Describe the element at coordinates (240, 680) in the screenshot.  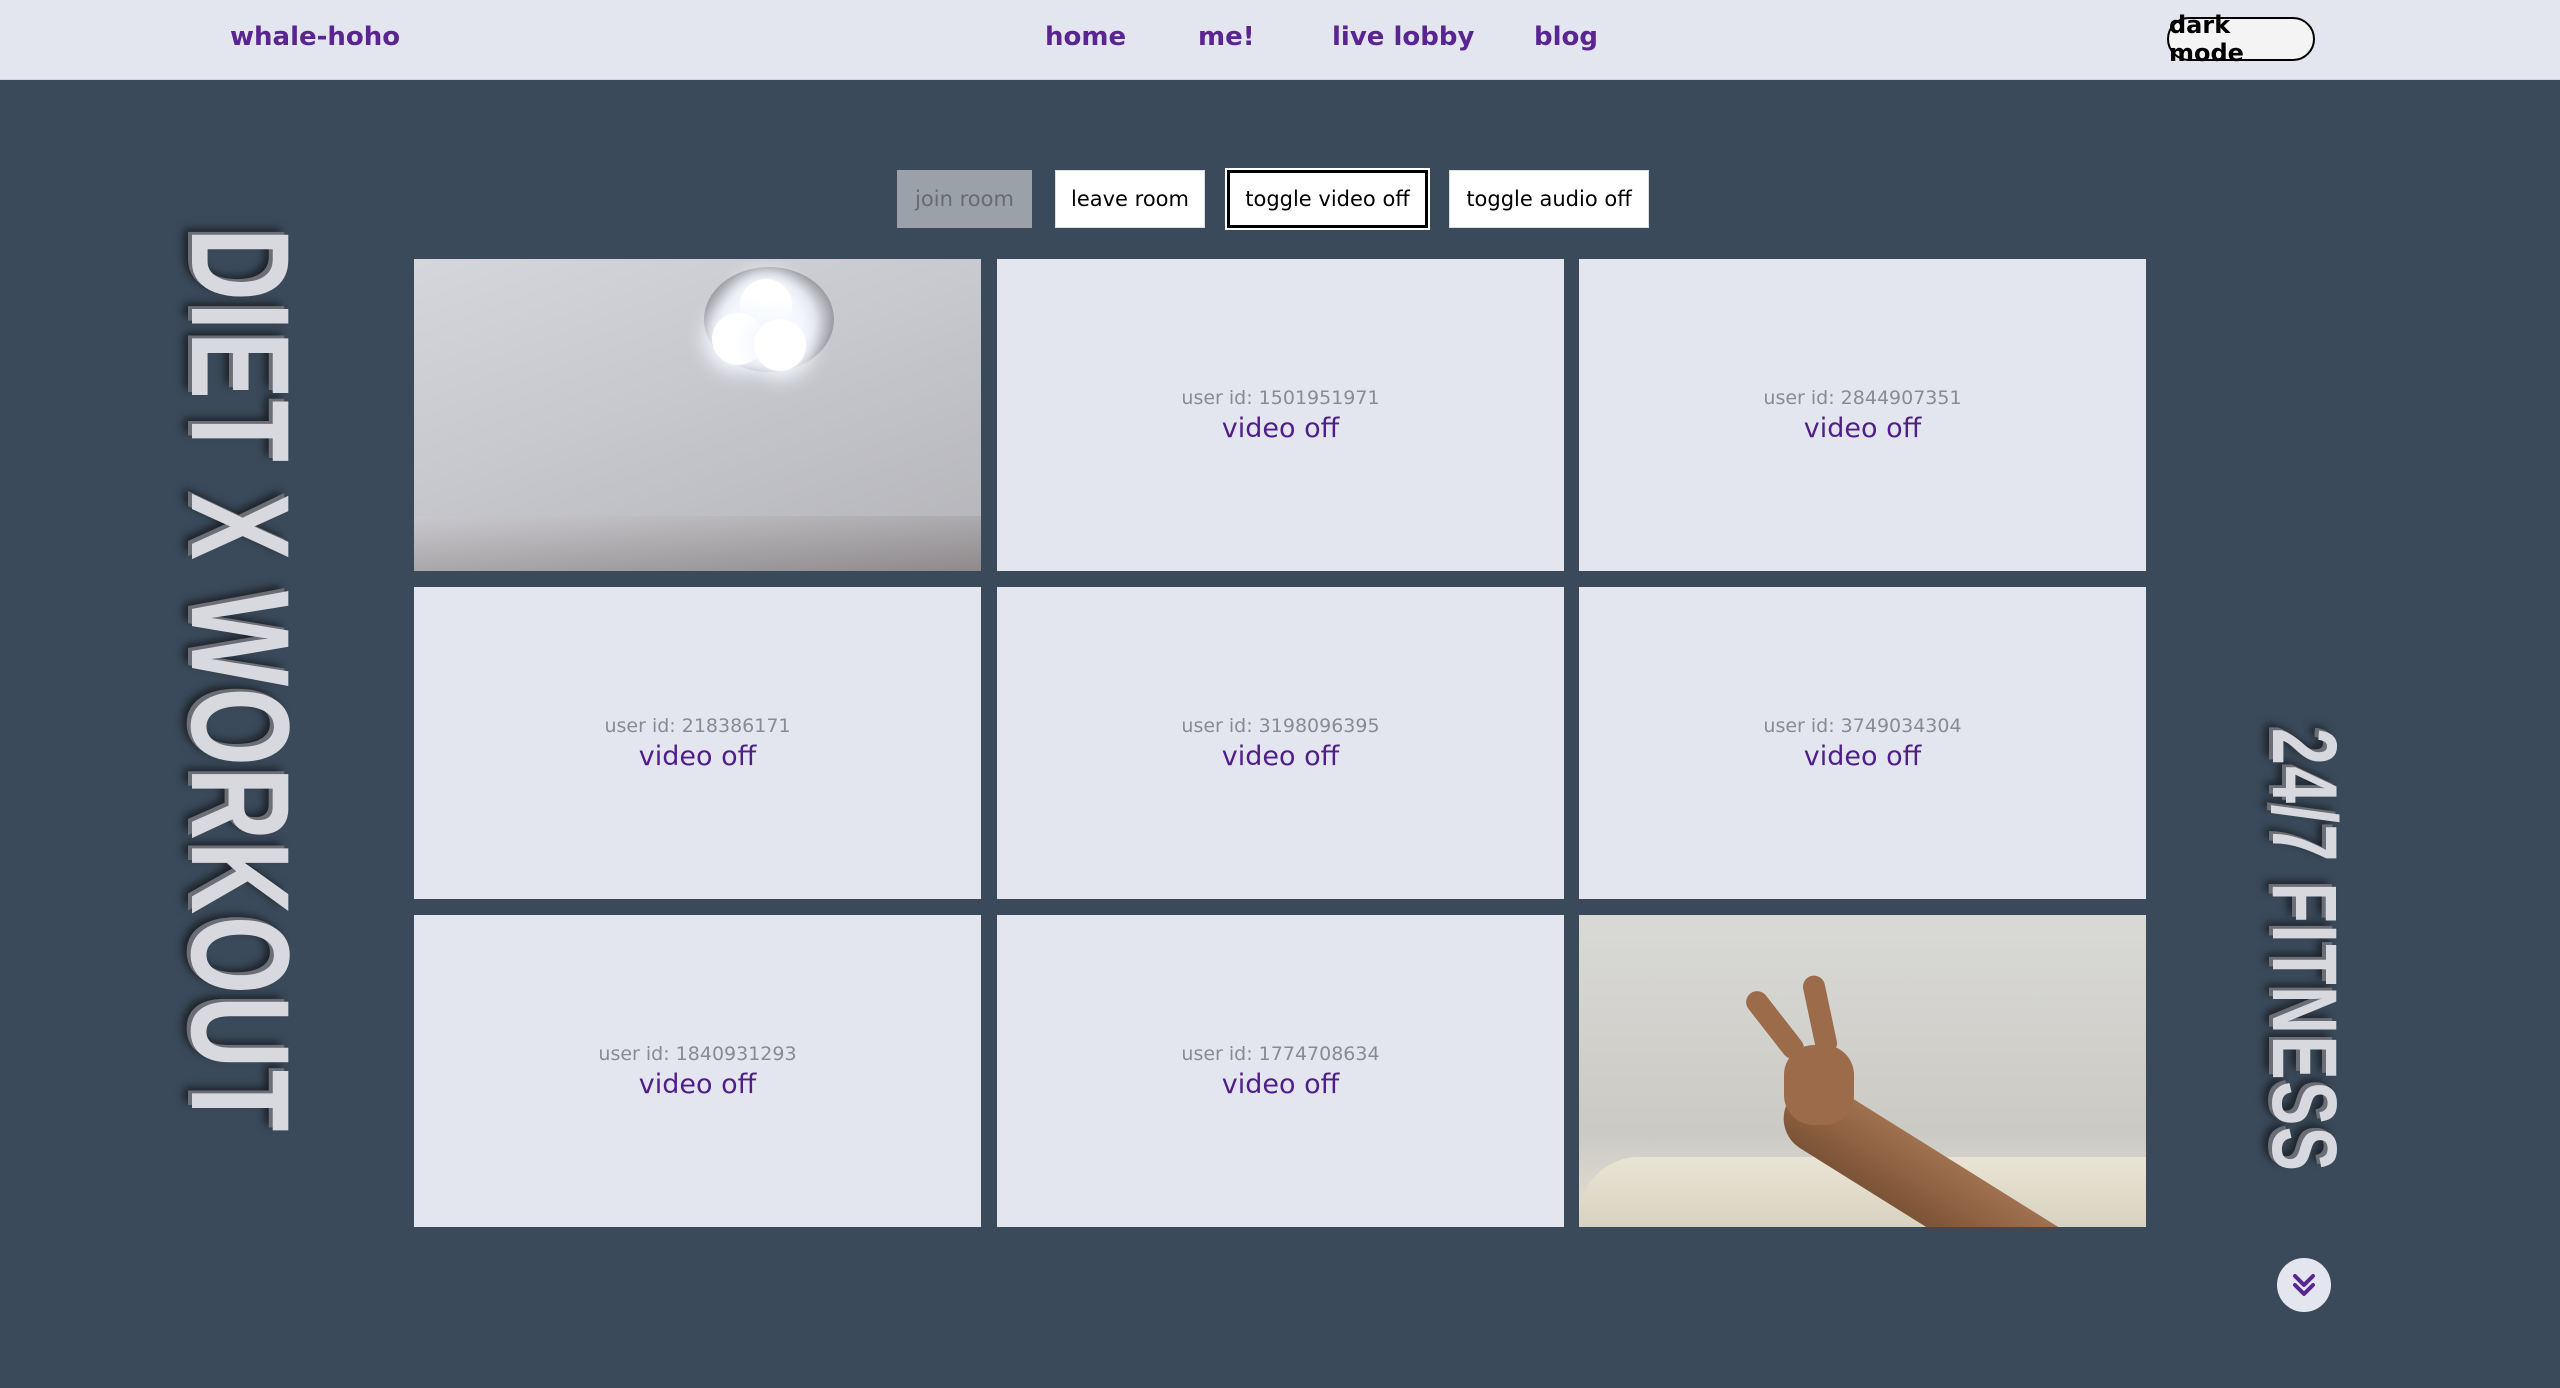
I see `diet-workout-banner: DIET X WORKOUT` at that location.